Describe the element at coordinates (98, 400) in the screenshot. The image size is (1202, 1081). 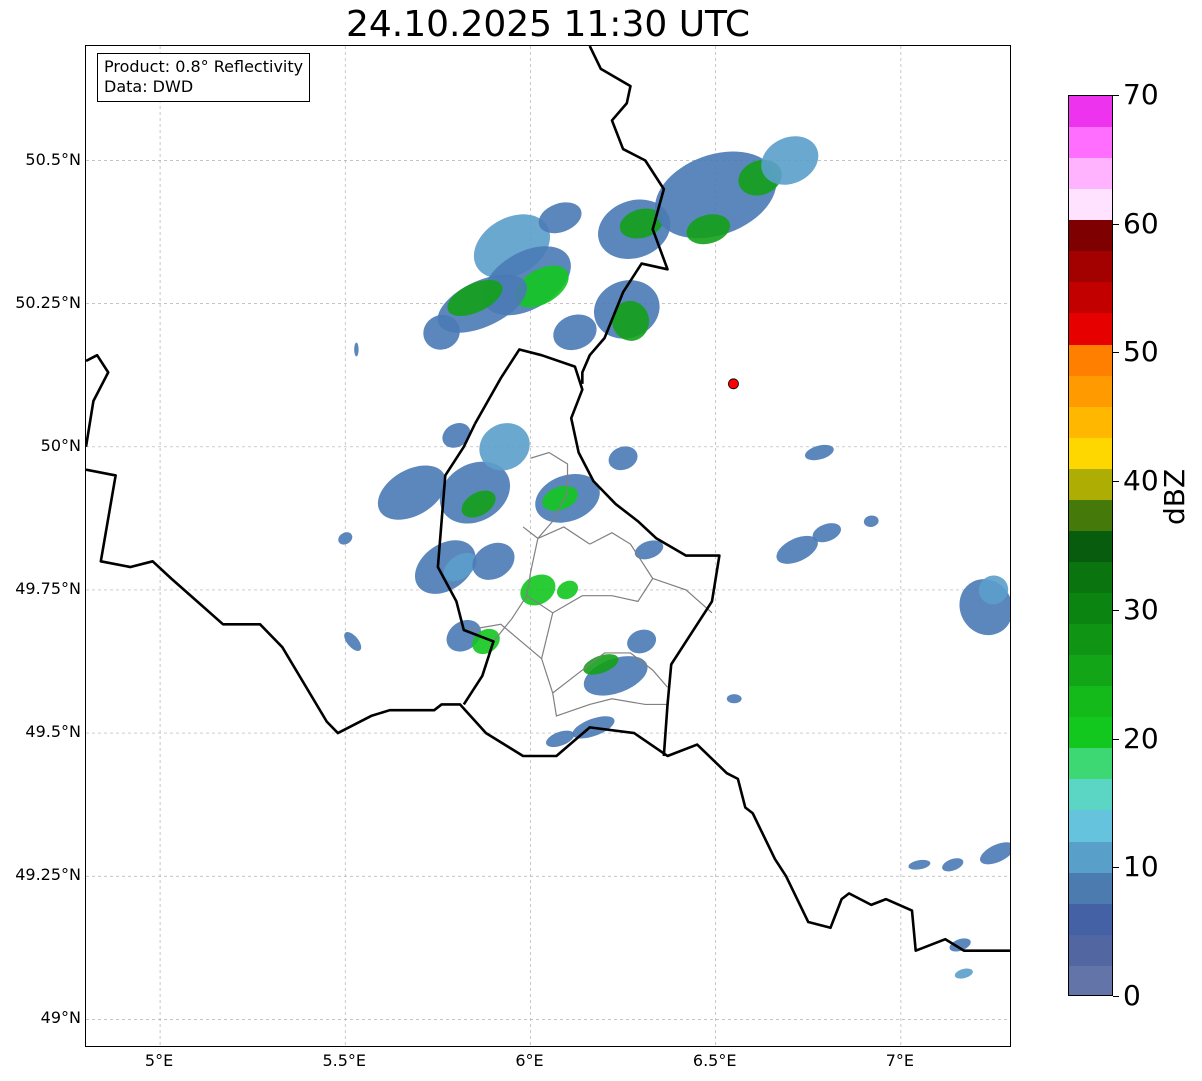
I see `country-border` at that location.